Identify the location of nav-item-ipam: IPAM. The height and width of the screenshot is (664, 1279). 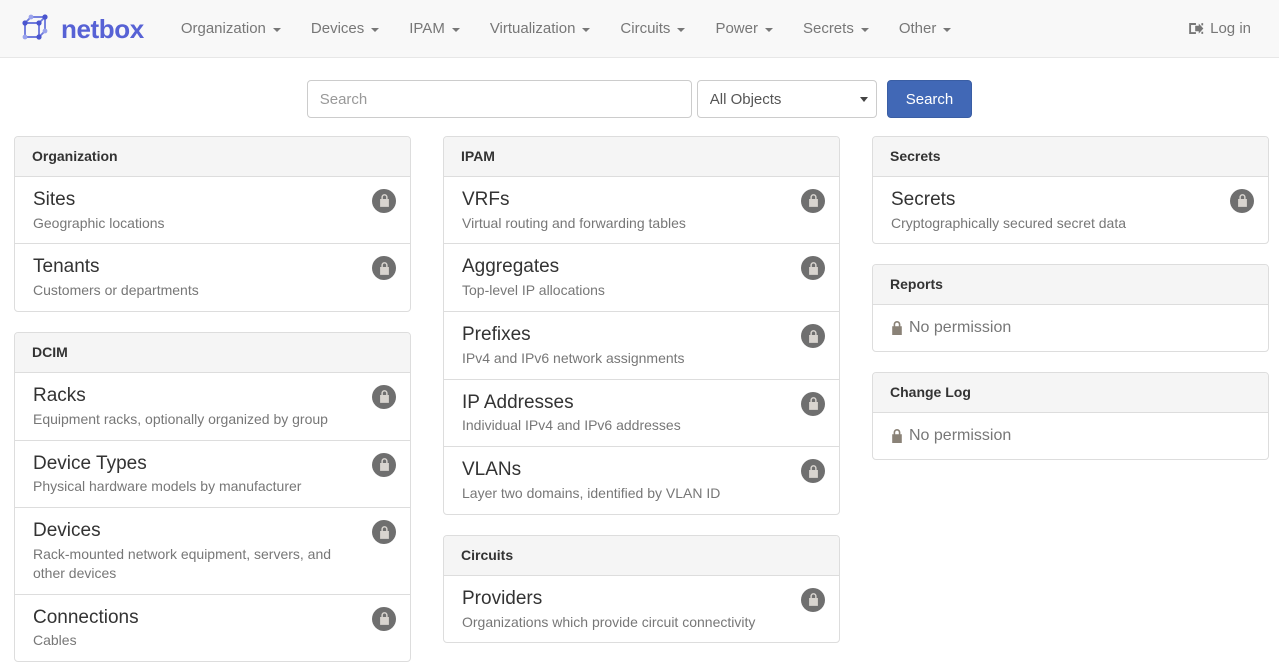
(434, 28).